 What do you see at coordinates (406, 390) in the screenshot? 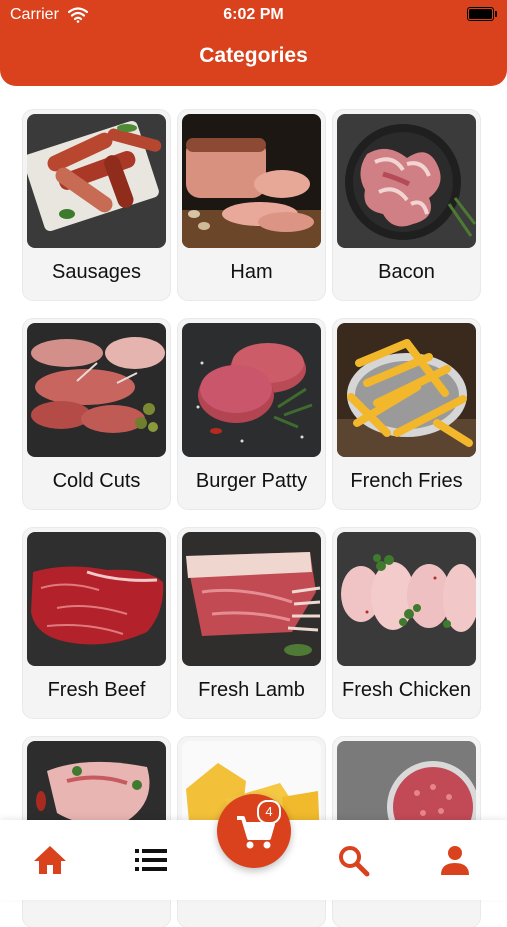
I see `french-fries-image` at bounding box center [406, 390].